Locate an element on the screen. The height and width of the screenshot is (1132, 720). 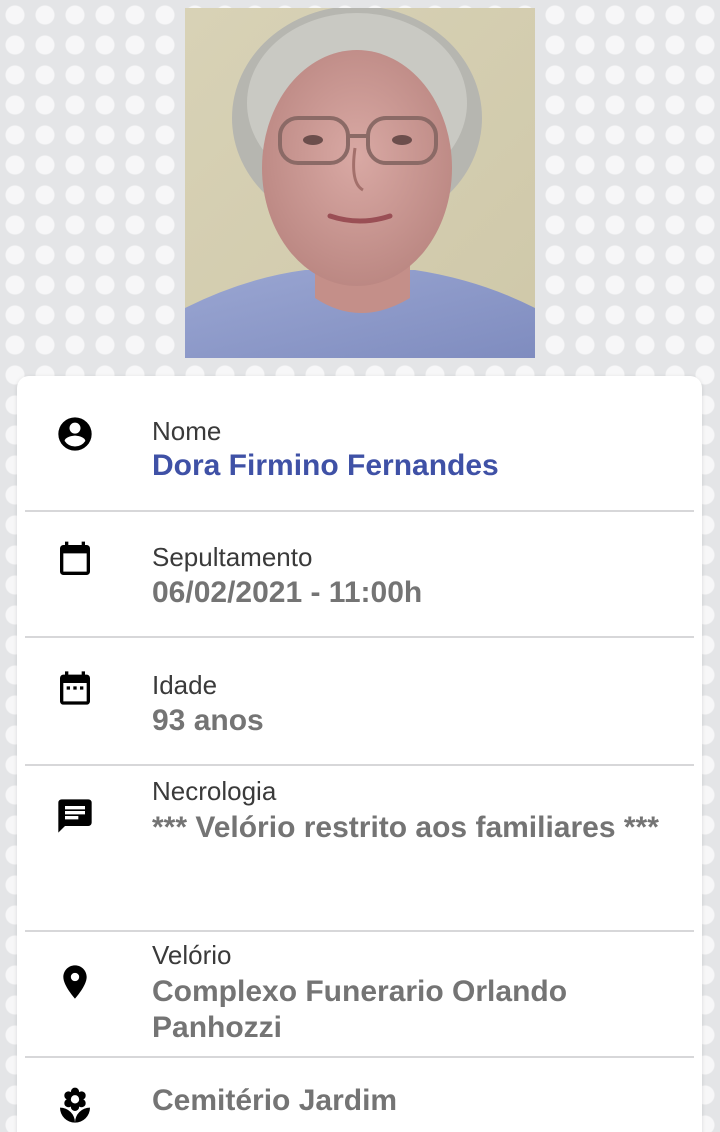
location-pin-icon is located at coordinates (75, 982).